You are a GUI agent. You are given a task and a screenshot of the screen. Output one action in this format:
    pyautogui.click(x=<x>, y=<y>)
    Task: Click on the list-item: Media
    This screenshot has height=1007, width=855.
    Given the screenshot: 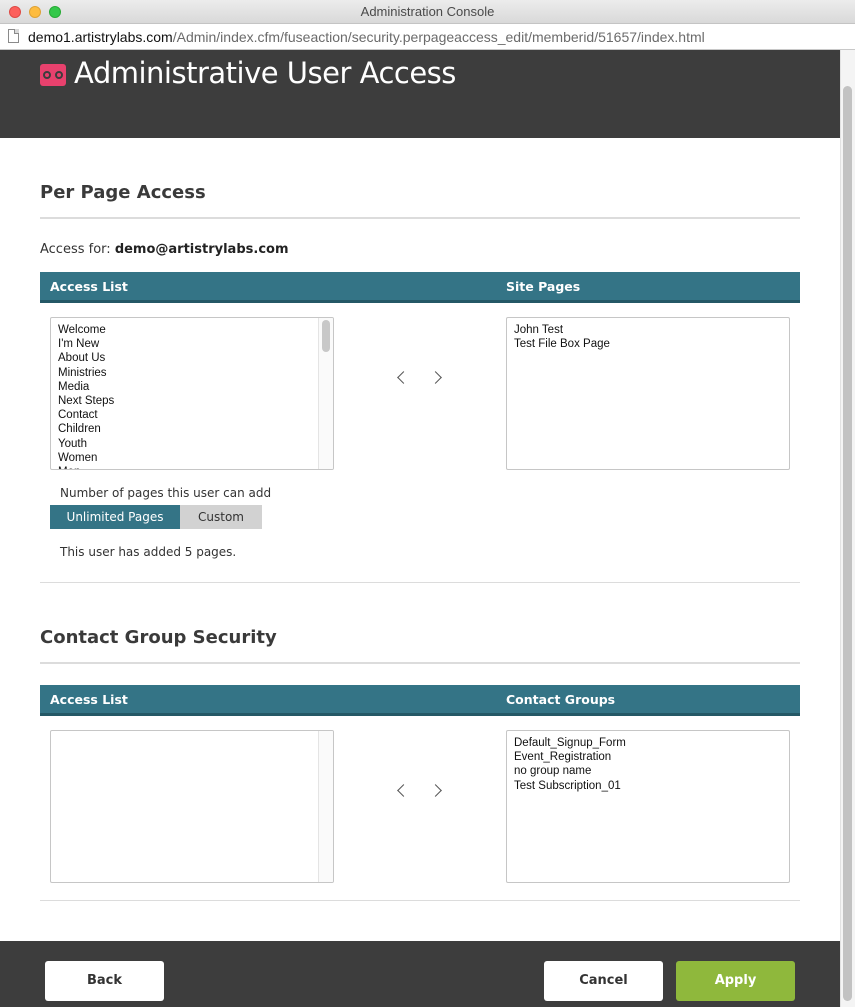 What is the action you would take?
    pyautogui.click(x=86, y=387)
    